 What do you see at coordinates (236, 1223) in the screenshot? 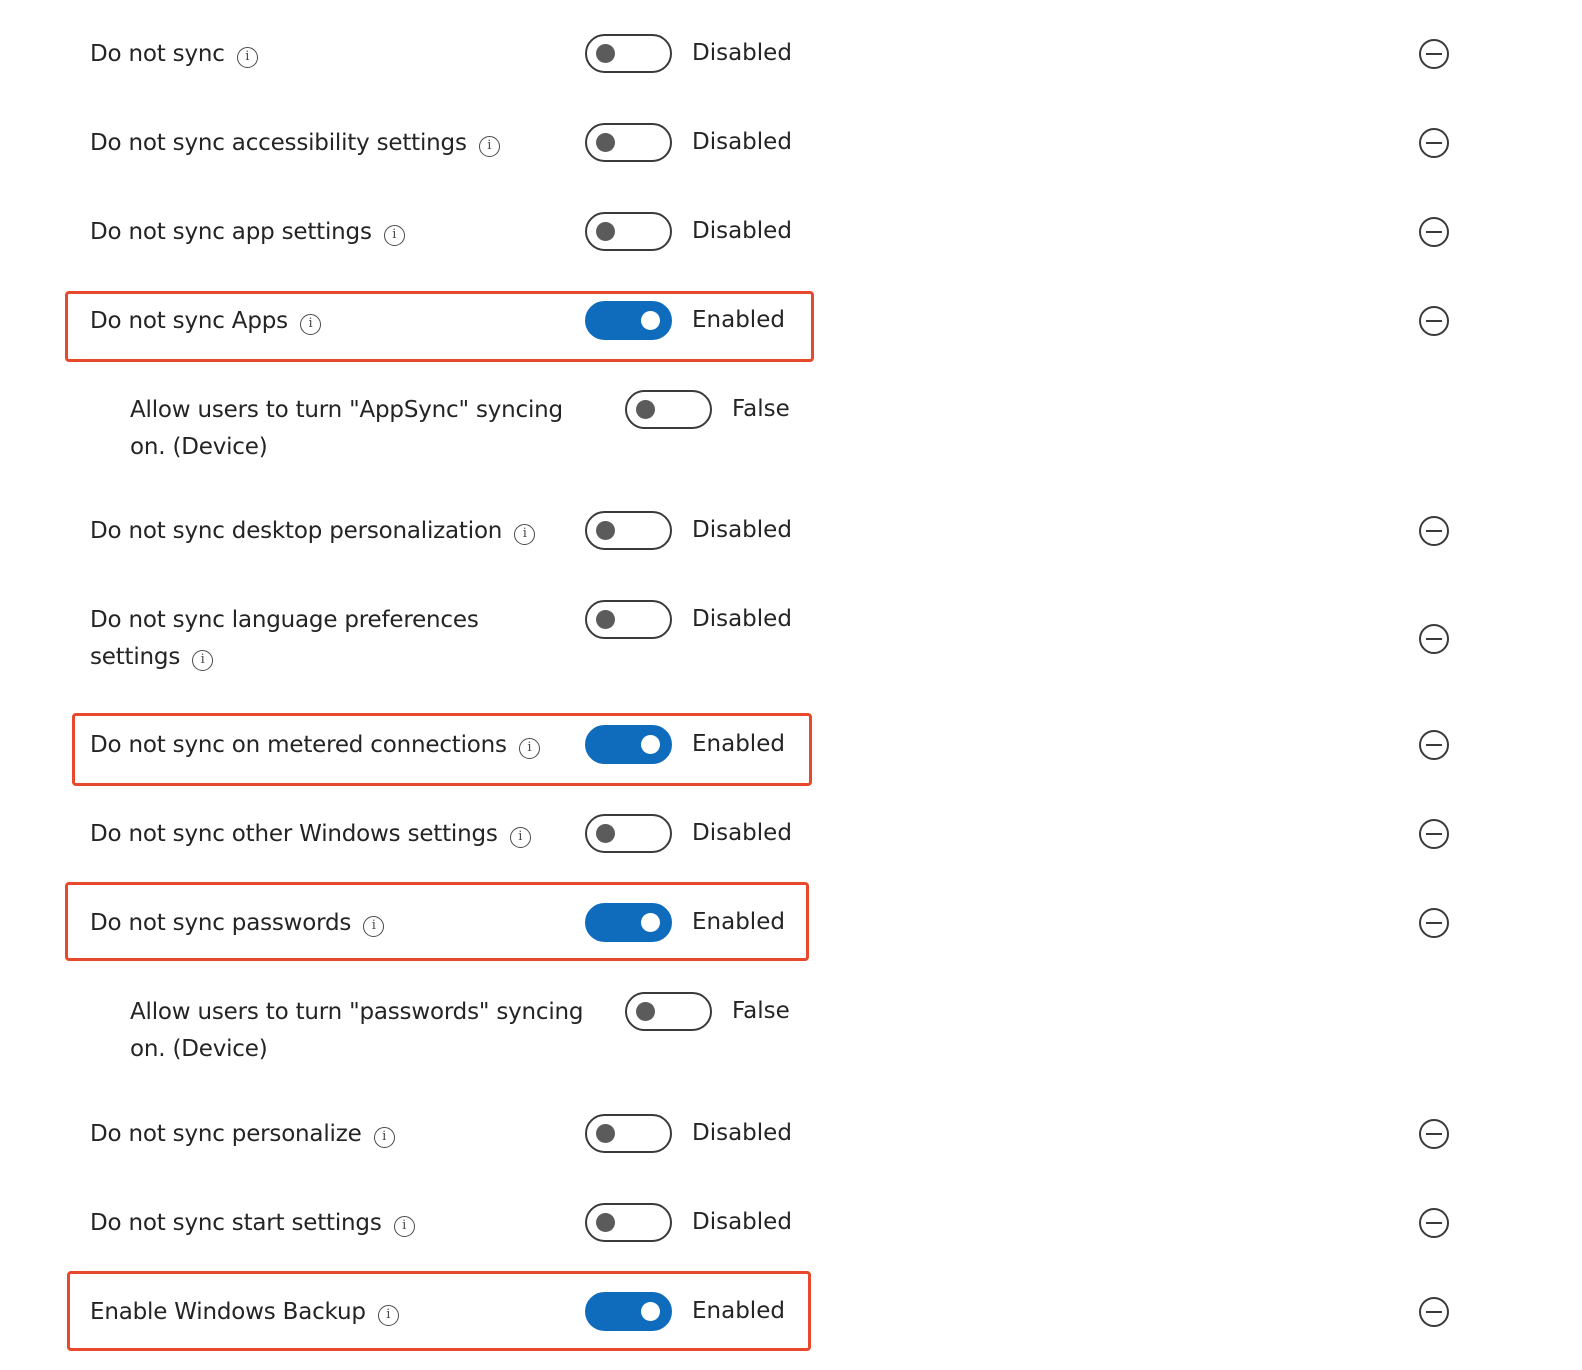
I see `setting-label: Do not sync start settings` at bounding box center [236, 1223].